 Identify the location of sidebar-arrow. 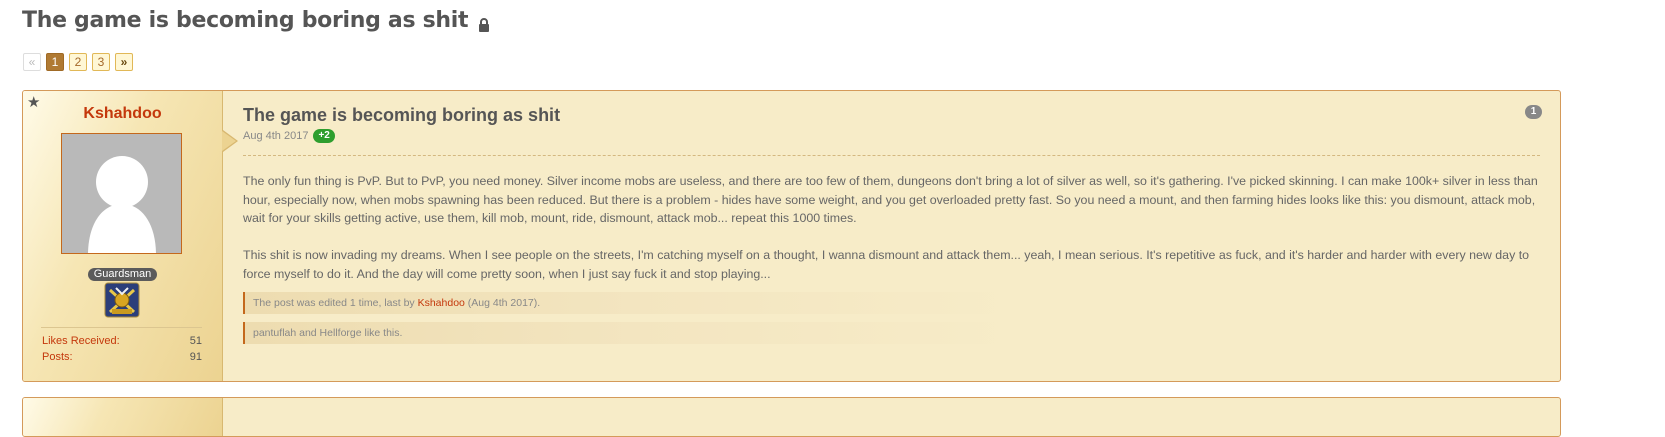
(229, 141).